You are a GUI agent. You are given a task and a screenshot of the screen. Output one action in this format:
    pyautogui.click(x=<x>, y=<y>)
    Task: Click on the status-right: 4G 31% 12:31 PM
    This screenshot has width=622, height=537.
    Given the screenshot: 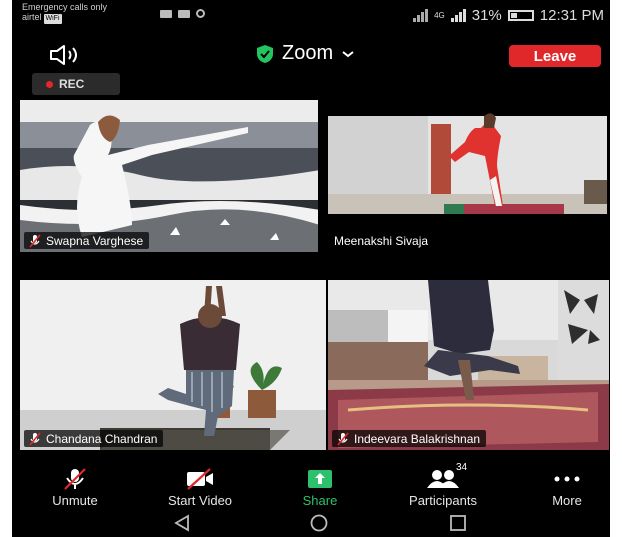 What is the action you would take?
    pyautogui.click(x=508, y=15)
    